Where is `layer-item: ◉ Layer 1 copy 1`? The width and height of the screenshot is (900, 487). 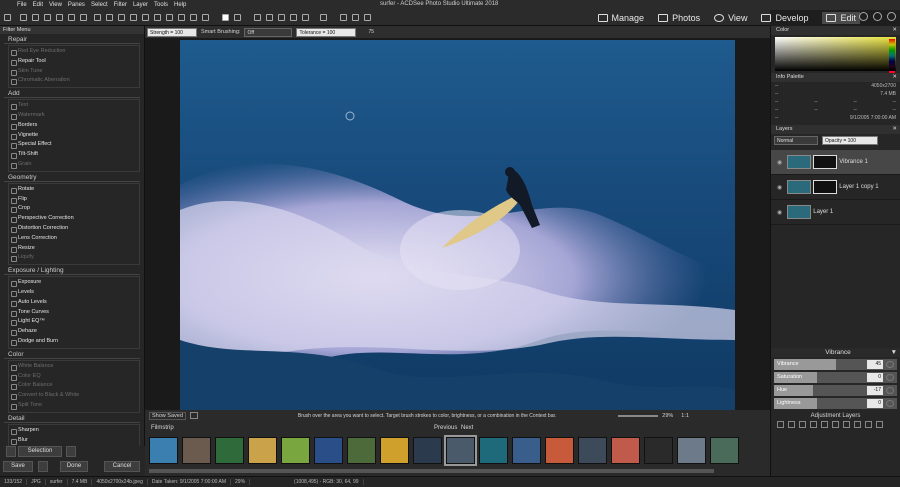
layer-item: ◉ Layer 1 copy 1 is located at coordinates (835, 187).